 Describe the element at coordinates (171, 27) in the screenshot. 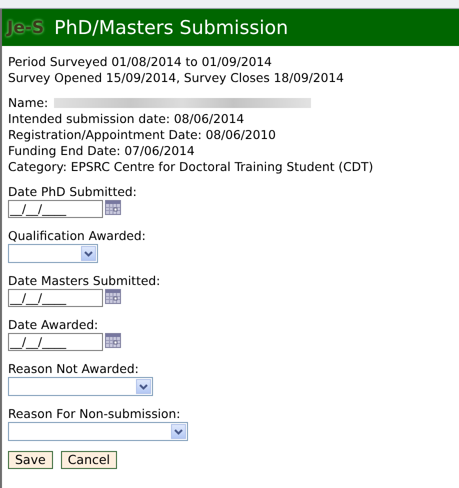

I see `page-title: PhD/Masters Submission` at that location.